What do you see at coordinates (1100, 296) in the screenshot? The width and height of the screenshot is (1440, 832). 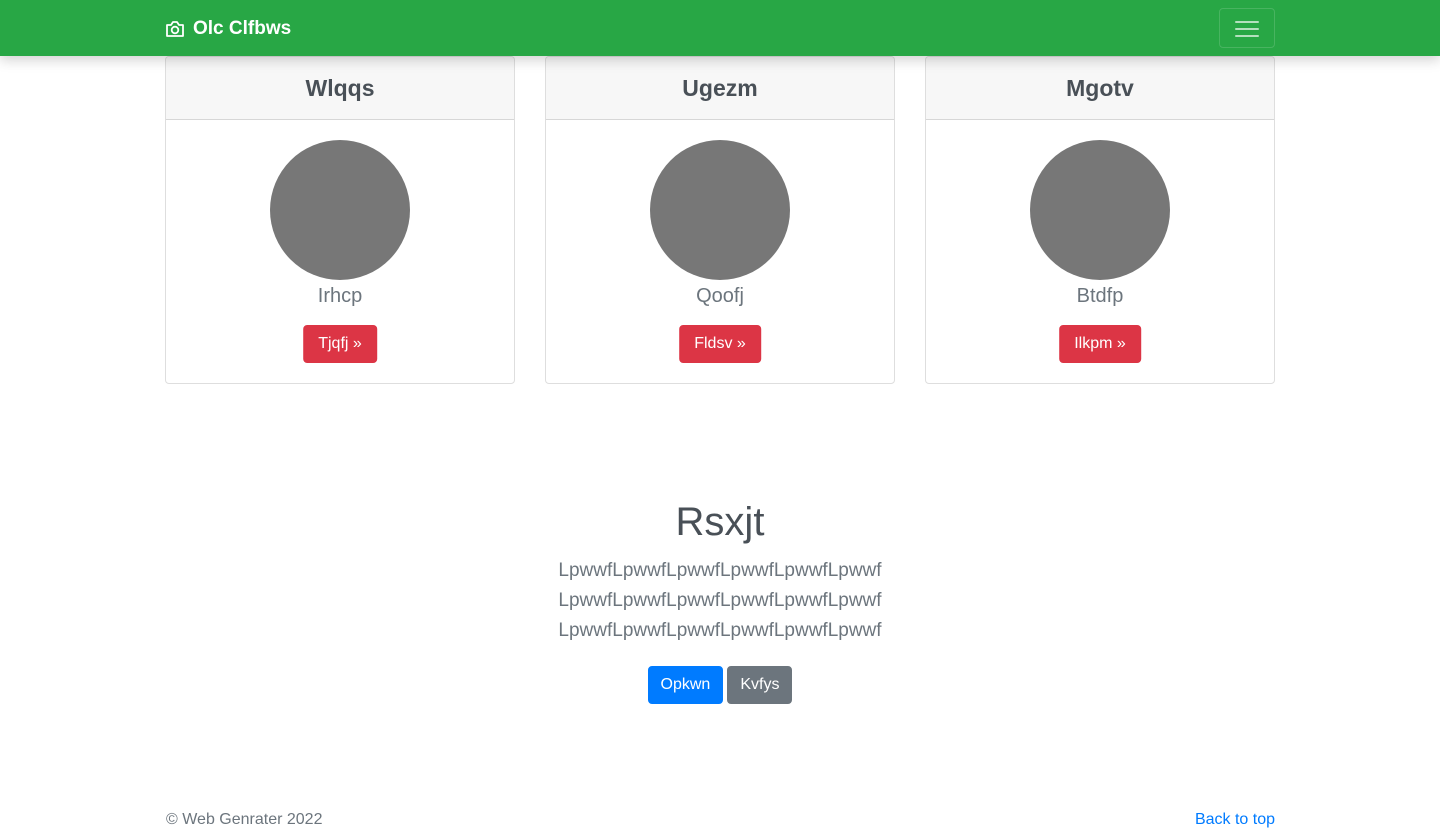 I see `card-name: Btdfp` at bounding box center [1100, 296].